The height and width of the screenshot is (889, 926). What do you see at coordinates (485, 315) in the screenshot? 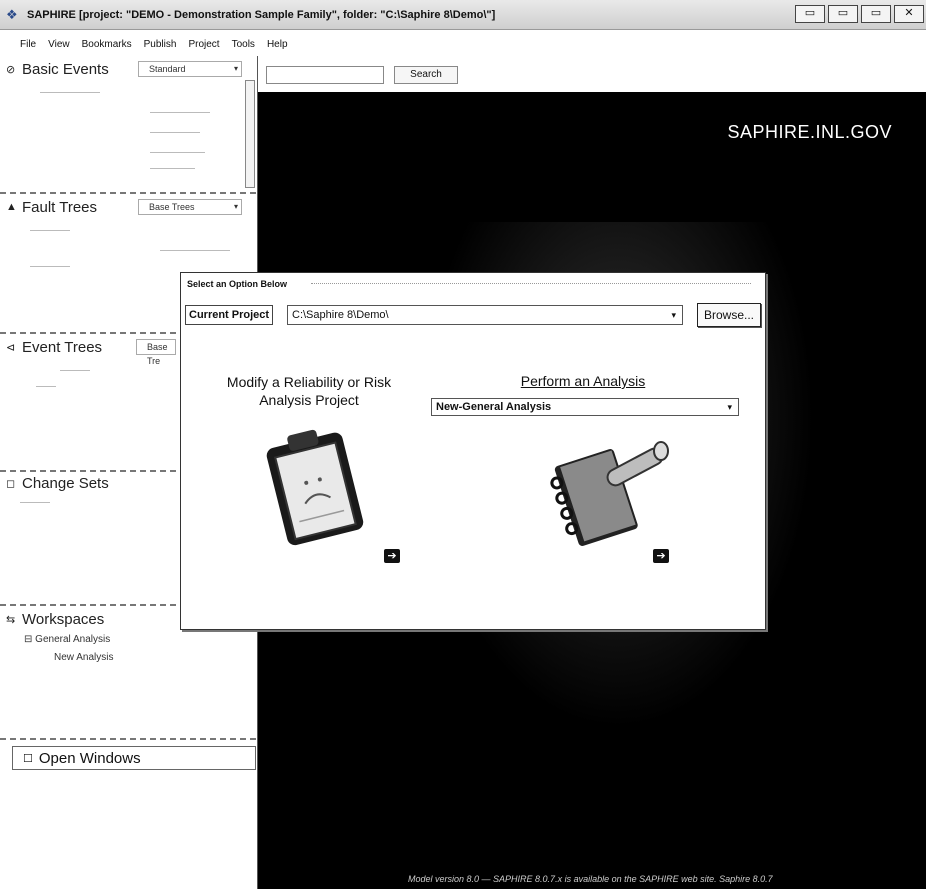
I see `current-project-select: C:\Saphire 8\Demo\ ▾` at bounding box center [485, 315].